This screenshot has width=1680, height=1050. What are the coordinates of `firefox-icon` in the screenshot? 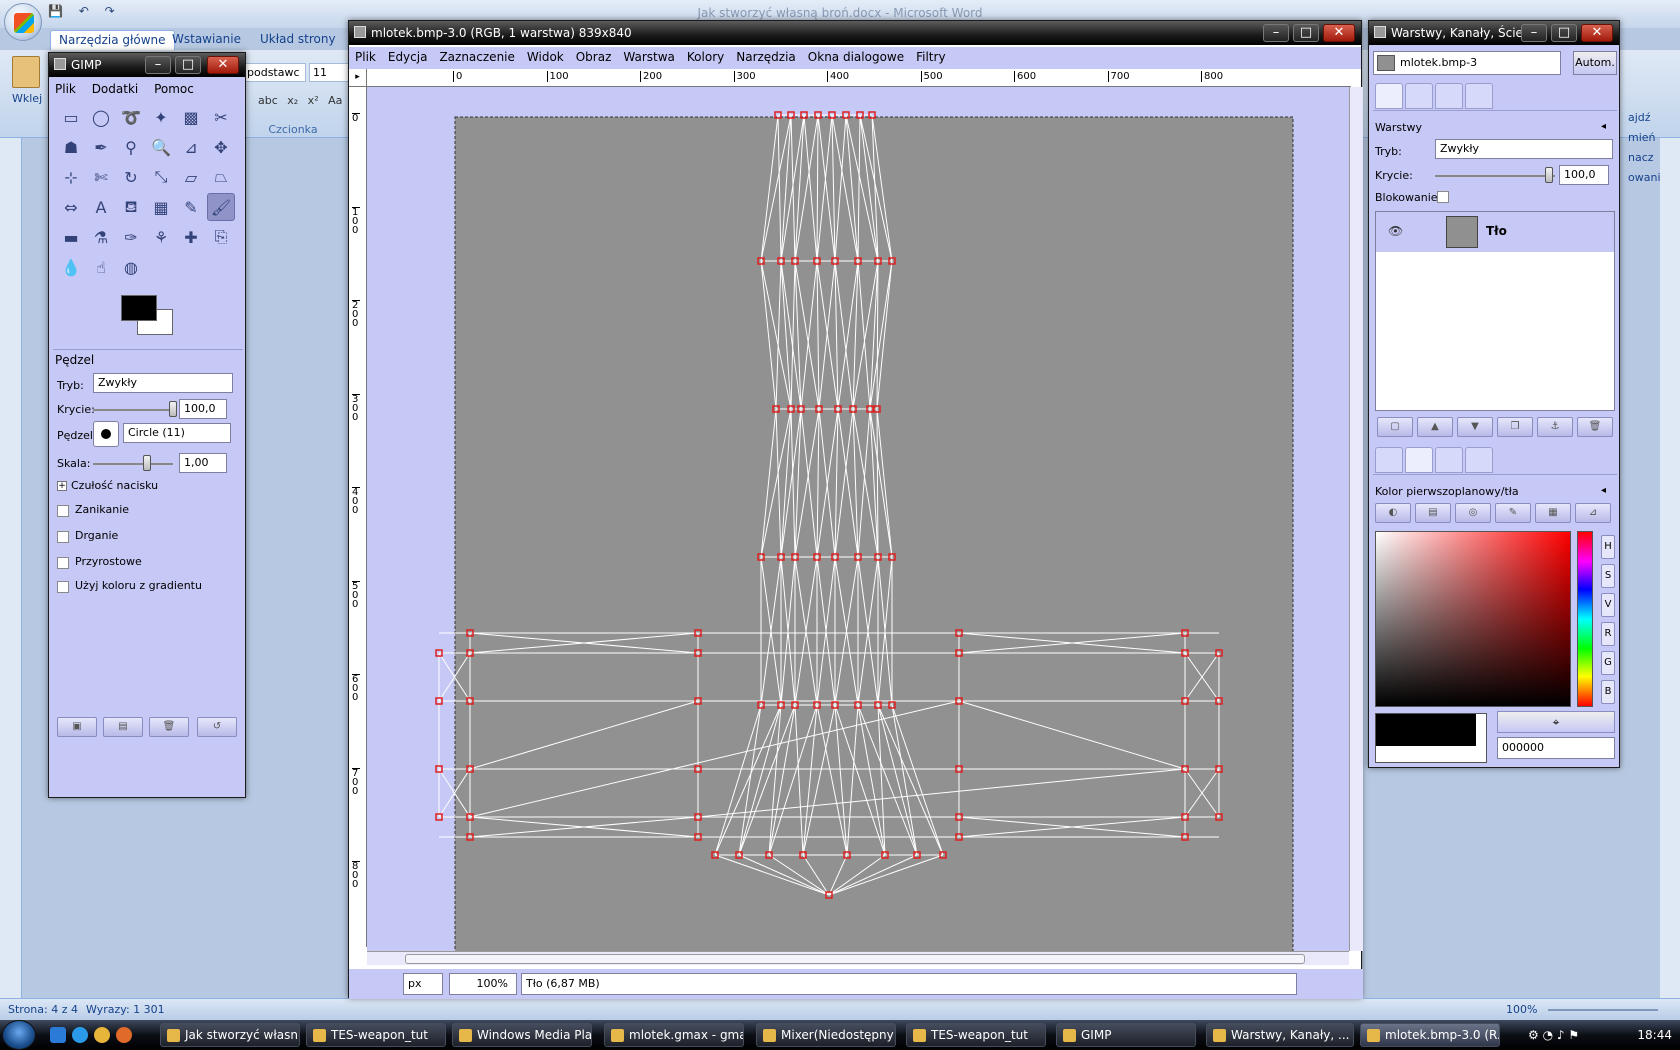 It's located at (124, 1035).